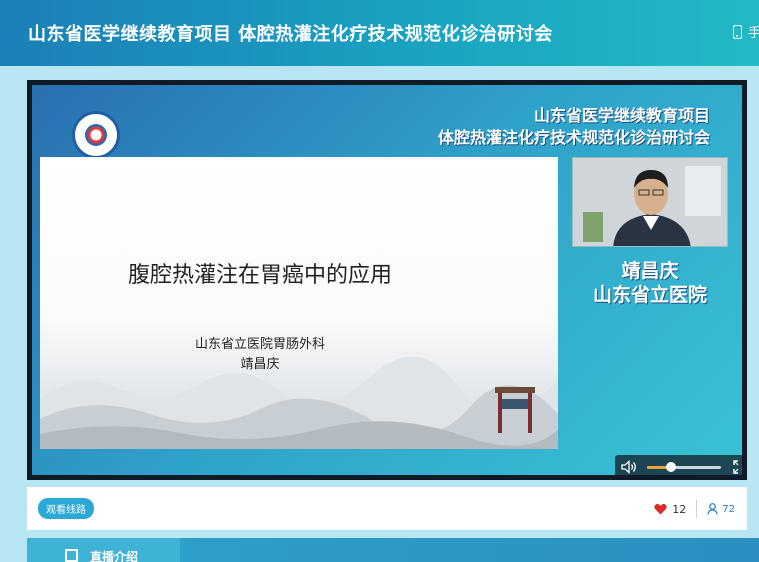 This screenshot has height=562, width=759. Describe the element at coordinates (660, 509) in the screenshot. I see `heart-icon` at that location.